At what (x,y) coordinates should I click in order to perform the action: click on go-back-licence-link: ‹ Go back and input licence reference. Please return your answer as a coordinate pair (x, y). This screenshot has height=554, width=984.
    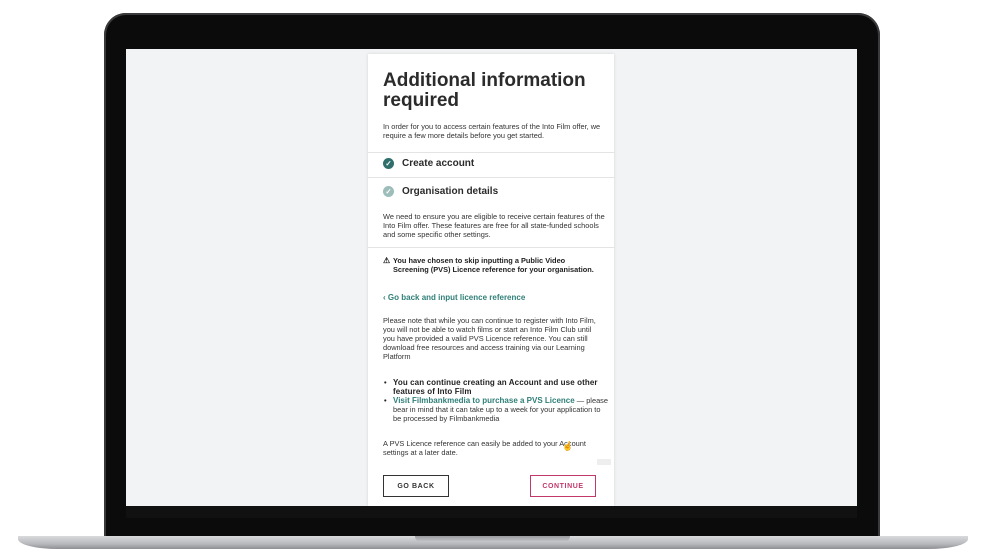
    Looking at the image, I should click on (454, 297).